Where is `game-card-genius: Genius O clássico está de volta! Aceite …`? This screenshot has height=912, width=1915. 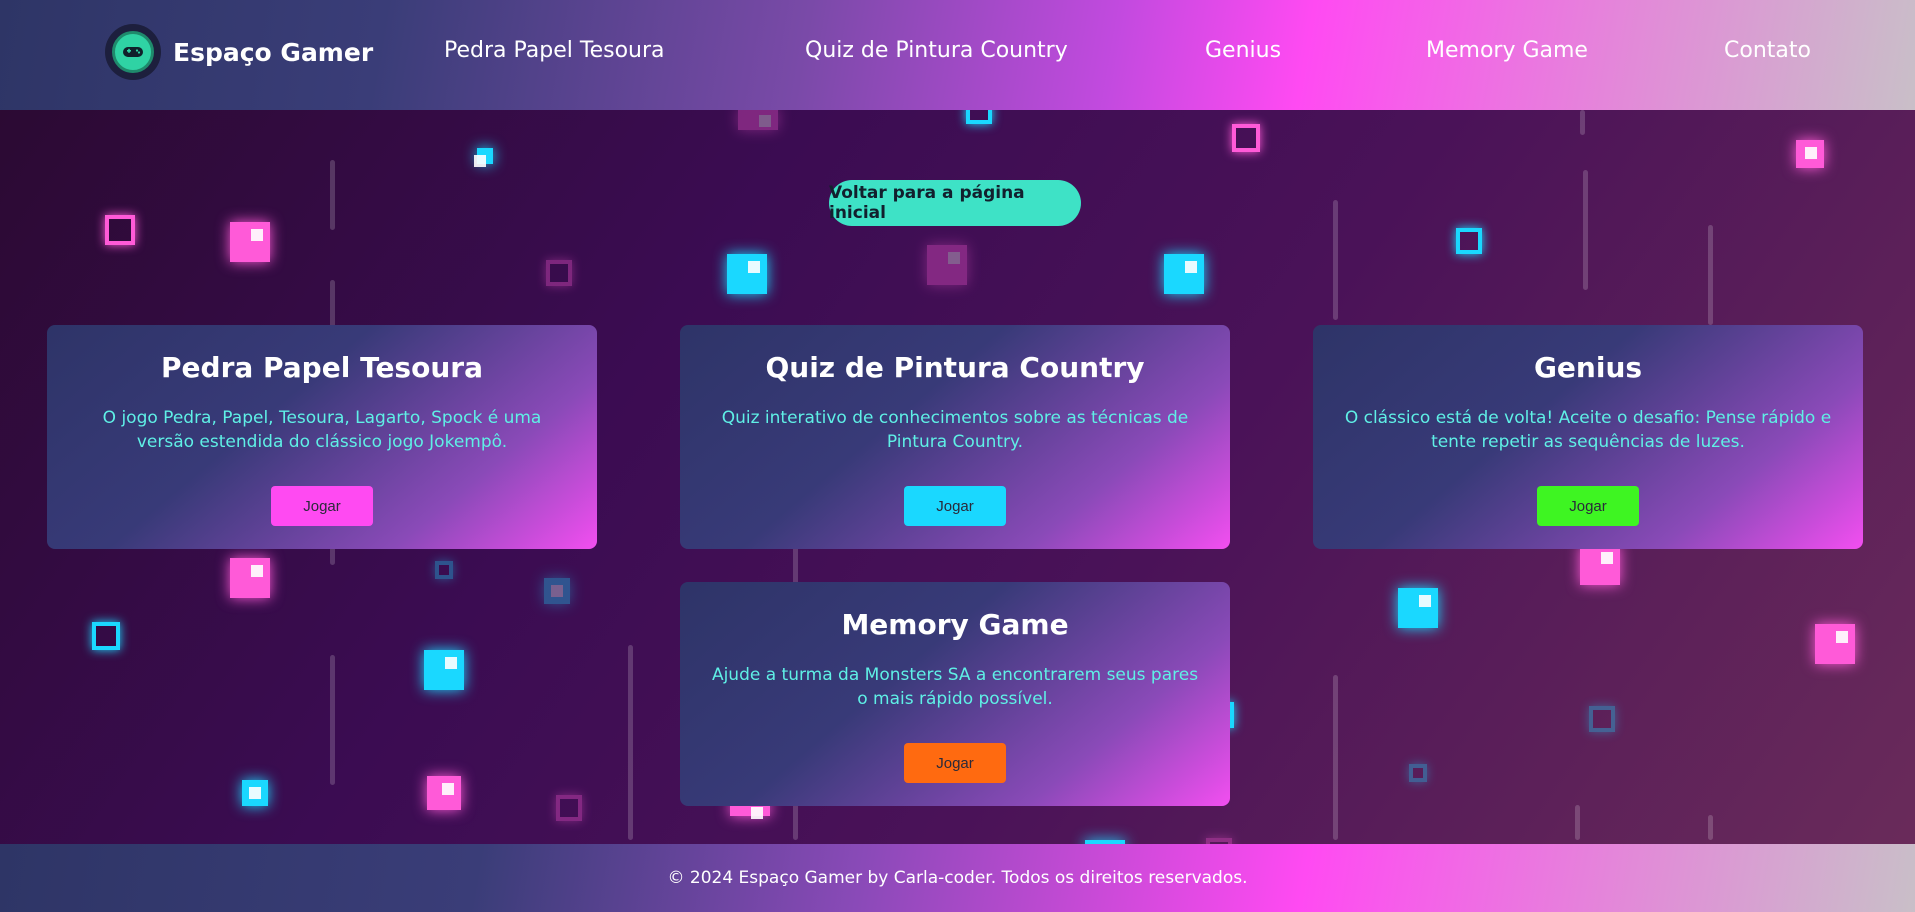
game-card-genius: Genius O clássico está de volta! Aceite … is located at coordinates (1588, 437).